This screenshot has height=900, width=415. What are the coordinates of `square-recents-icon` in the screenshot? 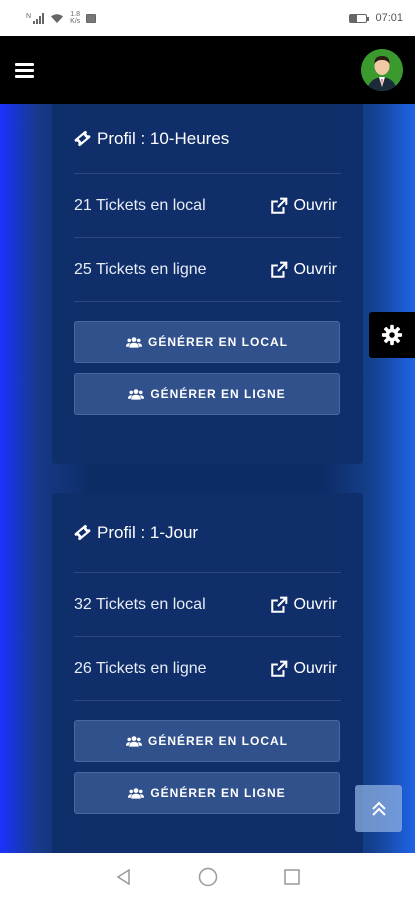 It's located at (292, 877).